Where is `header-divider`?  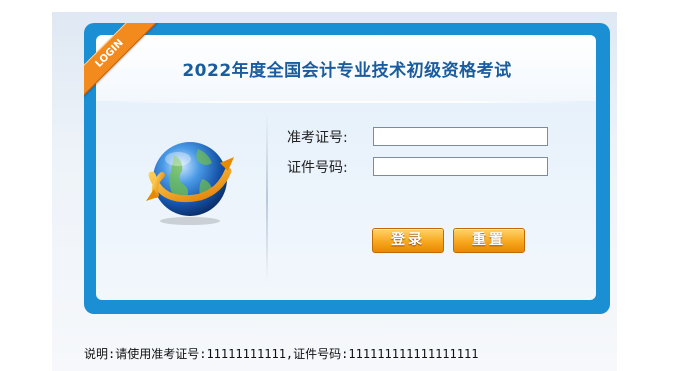
header-divider is located at coordinates (347, 102).